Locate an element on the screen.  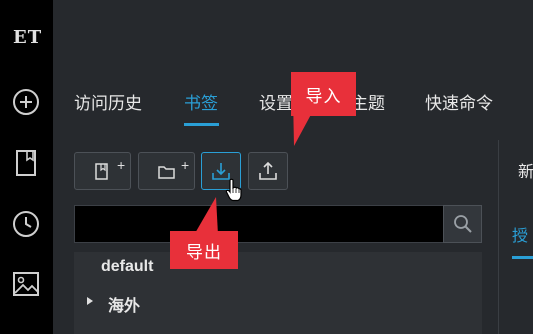
right-tab-indicator is located at coordinates (522, 257).